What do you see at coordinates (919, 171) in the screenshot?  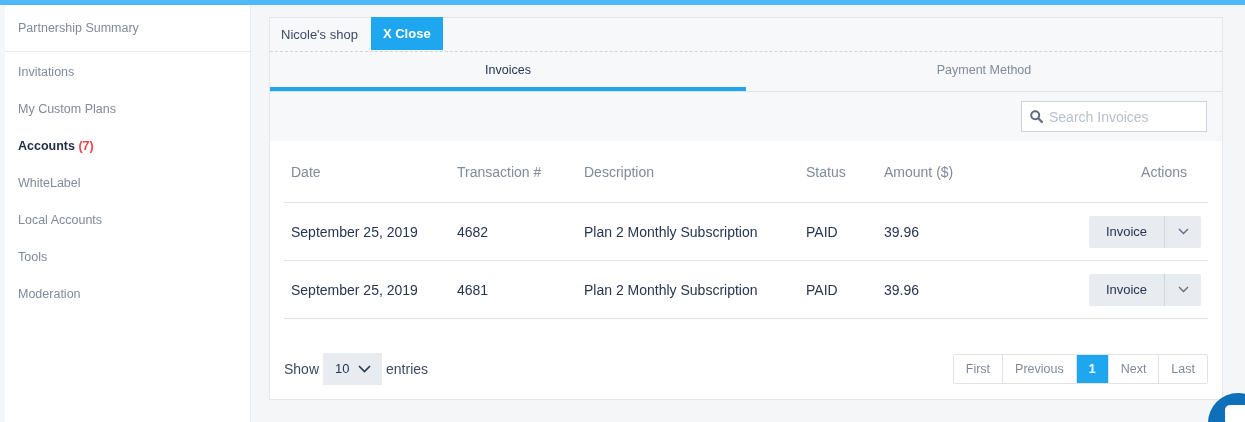 I see `column-header: Amount ($)` at bounding box center [919, 171].